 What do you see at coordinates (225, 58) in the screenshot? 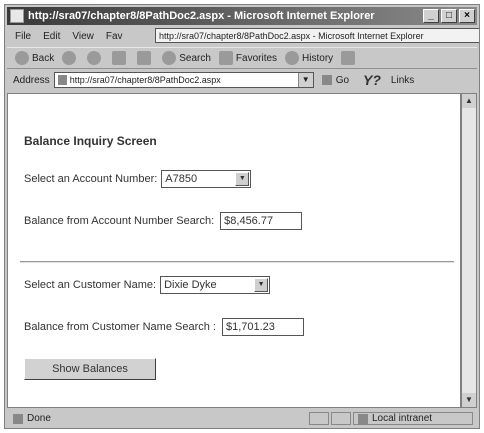
I see `favorites-icon` at bounding box center [225, 58].